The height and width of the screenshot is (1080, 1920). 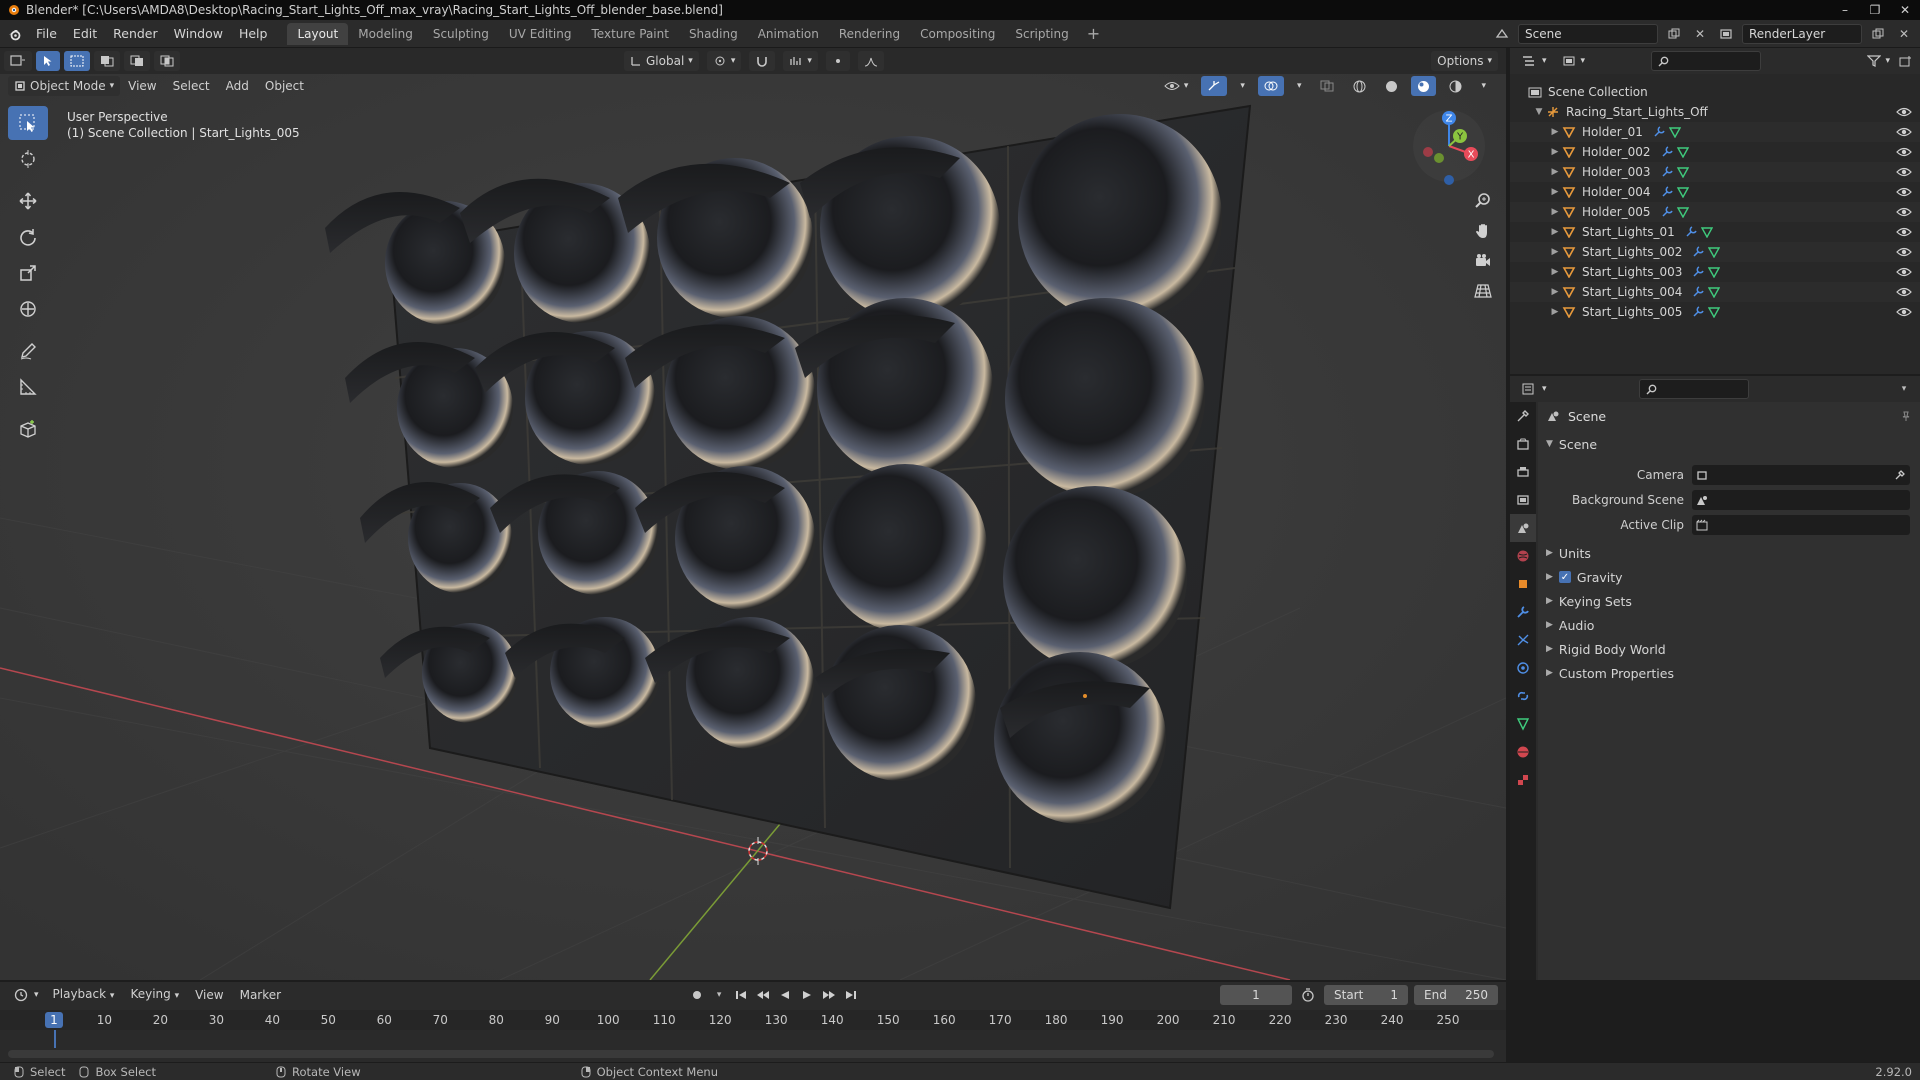 What do you see at coordinates (54, 1020) in the screenshot?
I see `playhead-frame-indicator: 1` at bounding box center [54, 1020].